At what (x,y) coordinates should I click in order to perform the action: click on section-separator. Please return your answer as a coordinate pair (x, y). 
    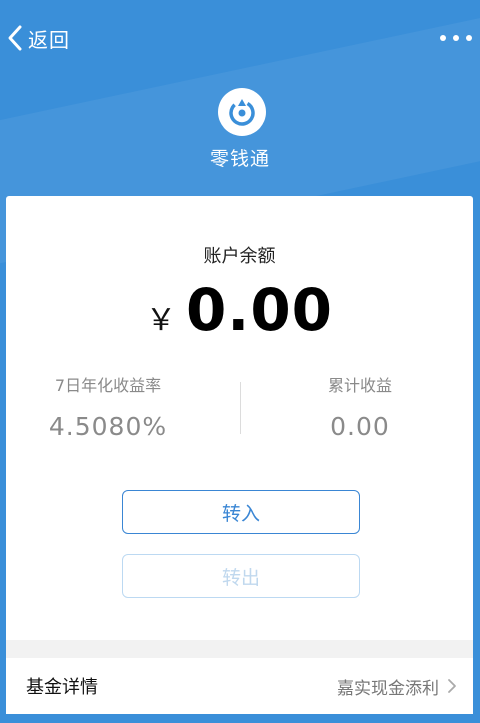
    Looking at the image, I should click on (239, 649).